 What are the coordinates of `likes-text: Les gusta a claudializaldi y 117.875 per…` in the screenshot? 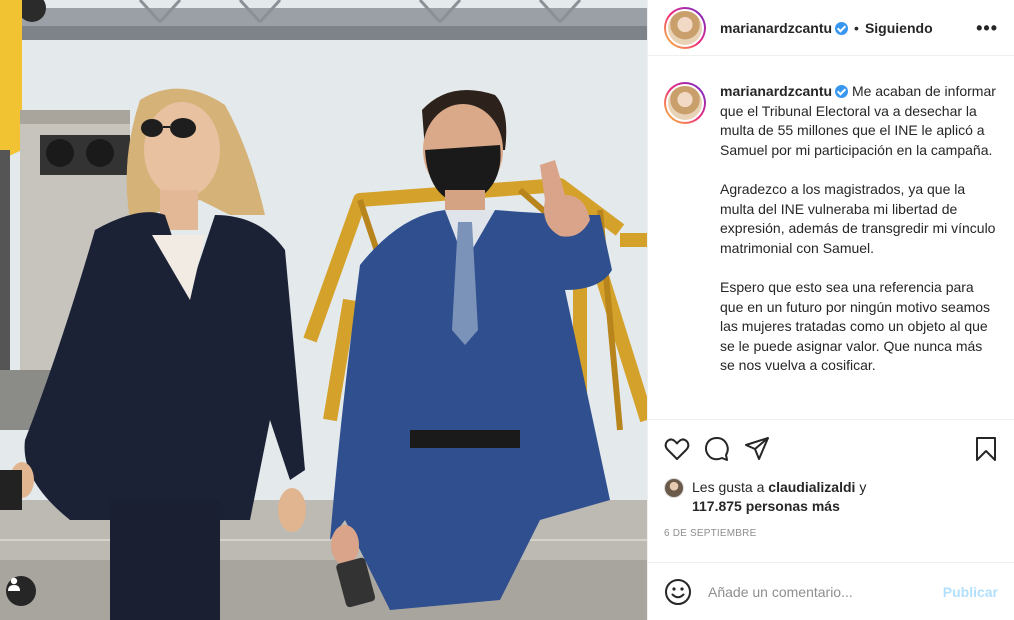 It's located at (779, 497).